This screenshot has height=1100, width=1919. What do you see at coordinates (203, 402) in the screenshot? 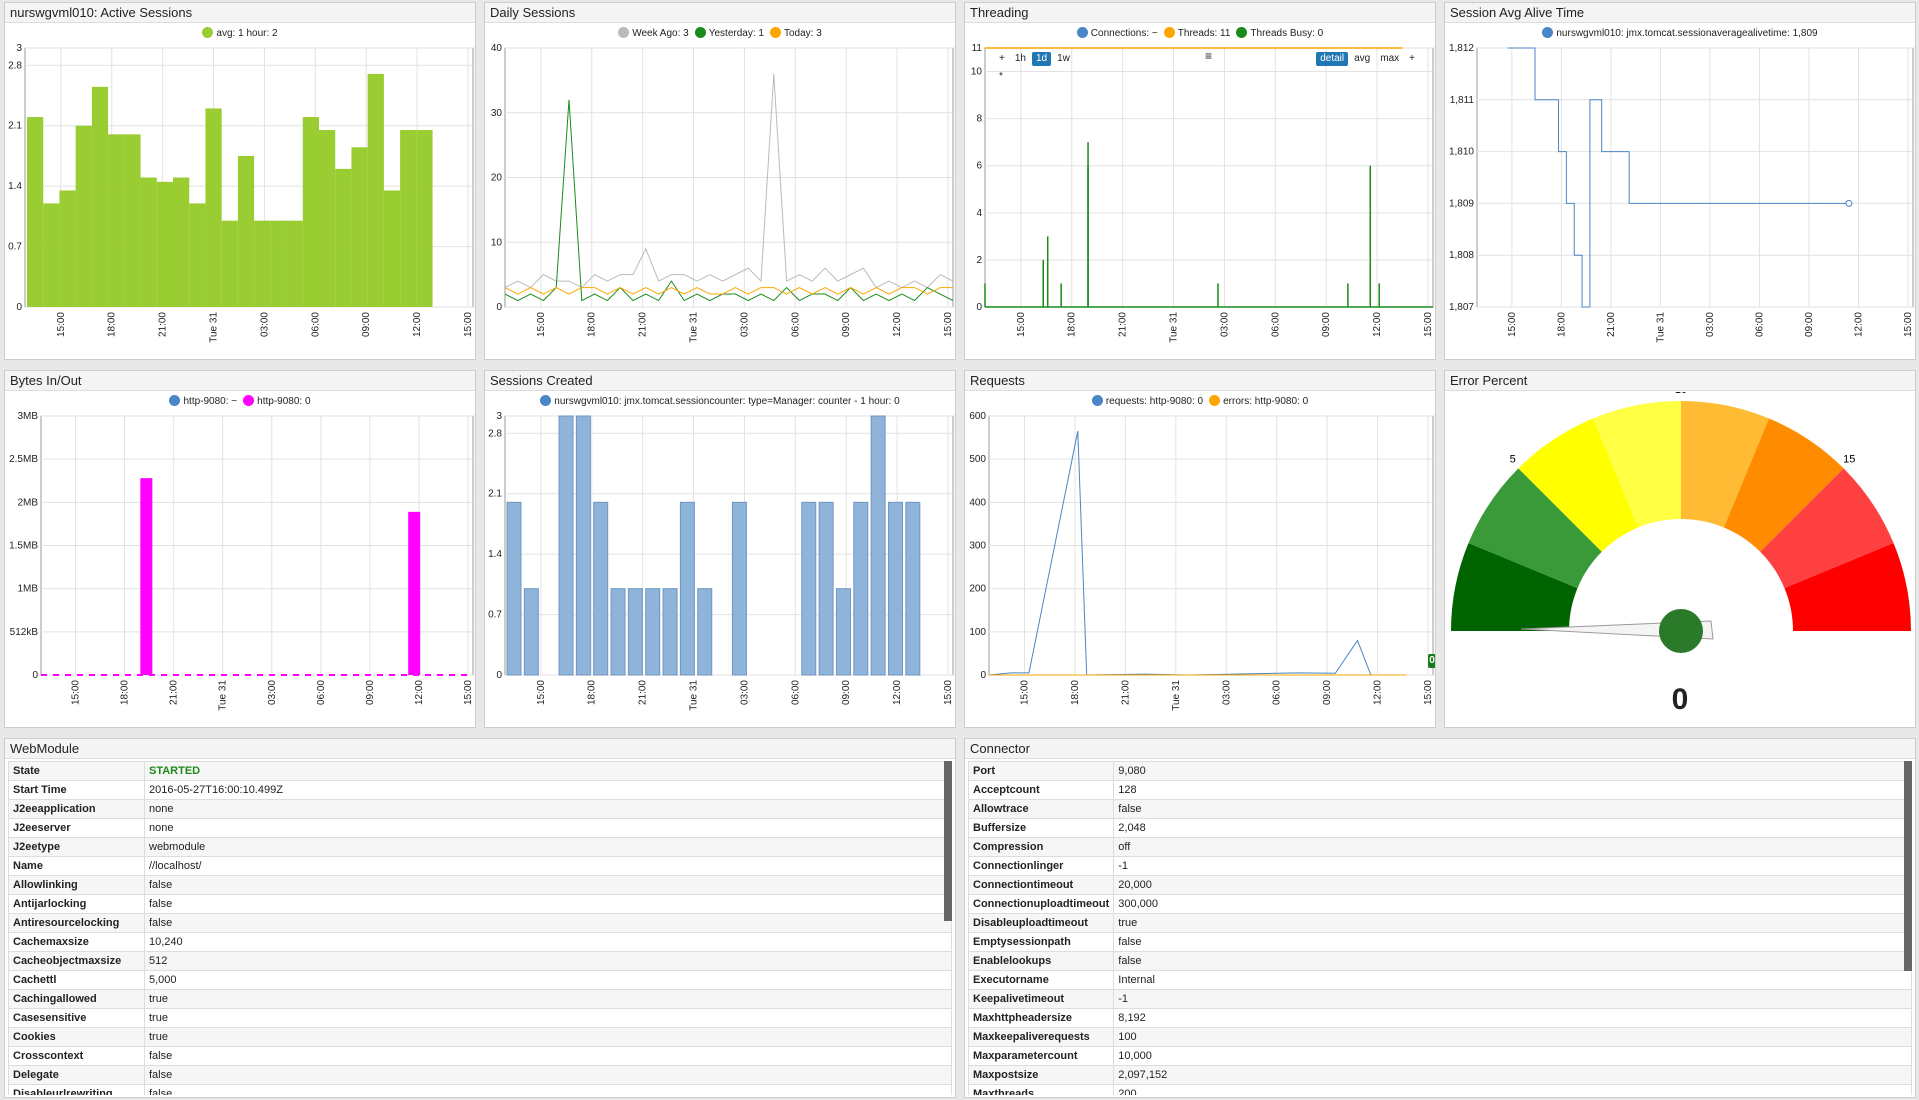
I see `legend-item: http-9080: −` at bounding box center [203, 402].